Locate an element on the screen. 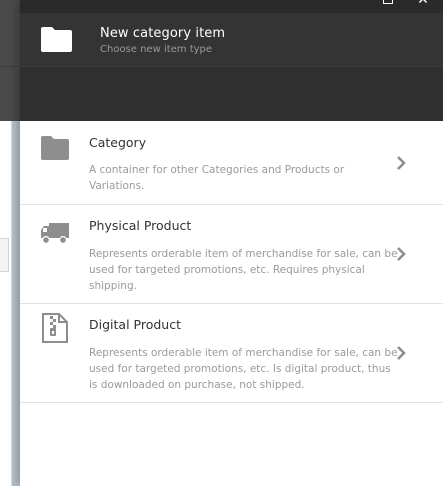 The height and width of the screenshot is (486, 443). background-input is located at coordinates (4, 255).